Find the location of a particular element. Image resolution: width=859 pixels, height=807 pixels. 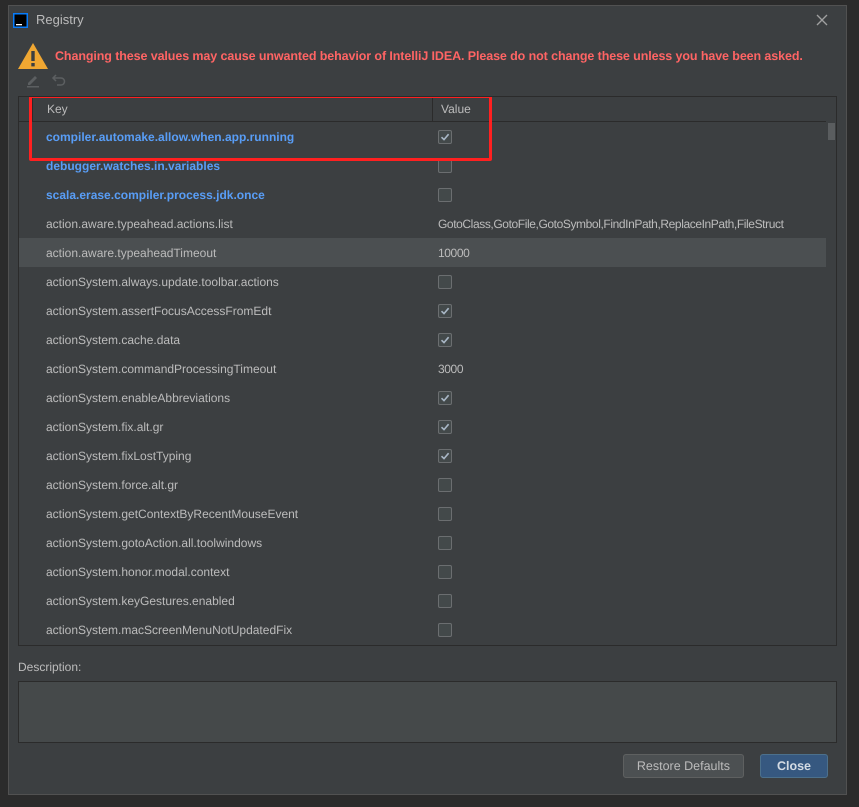

description-label: Description: is located at coordinates (50, 667).